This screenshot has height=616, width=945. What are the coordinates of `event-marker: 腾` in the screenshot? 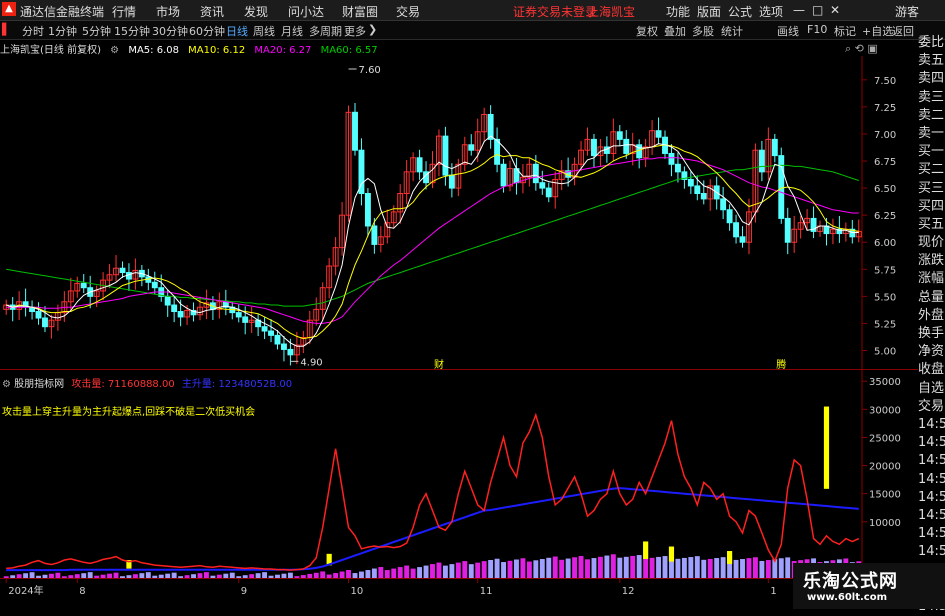 It's located at (781, 364).